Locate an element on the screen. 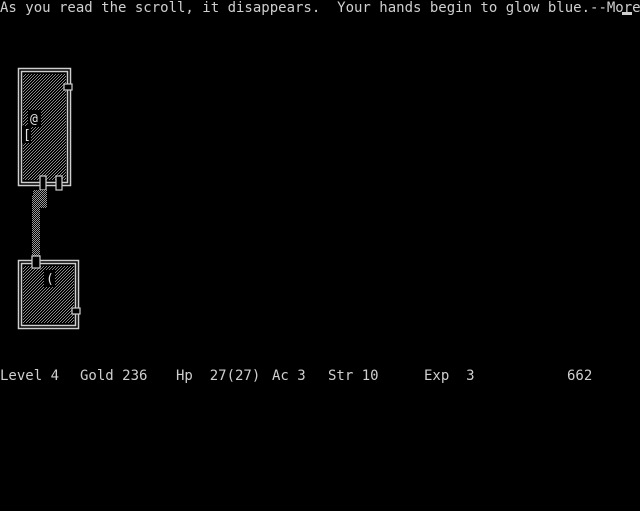 The height and width of the screenshot is (511, 640). status-ac: Ac 3 is located at coordinates (289, 376).